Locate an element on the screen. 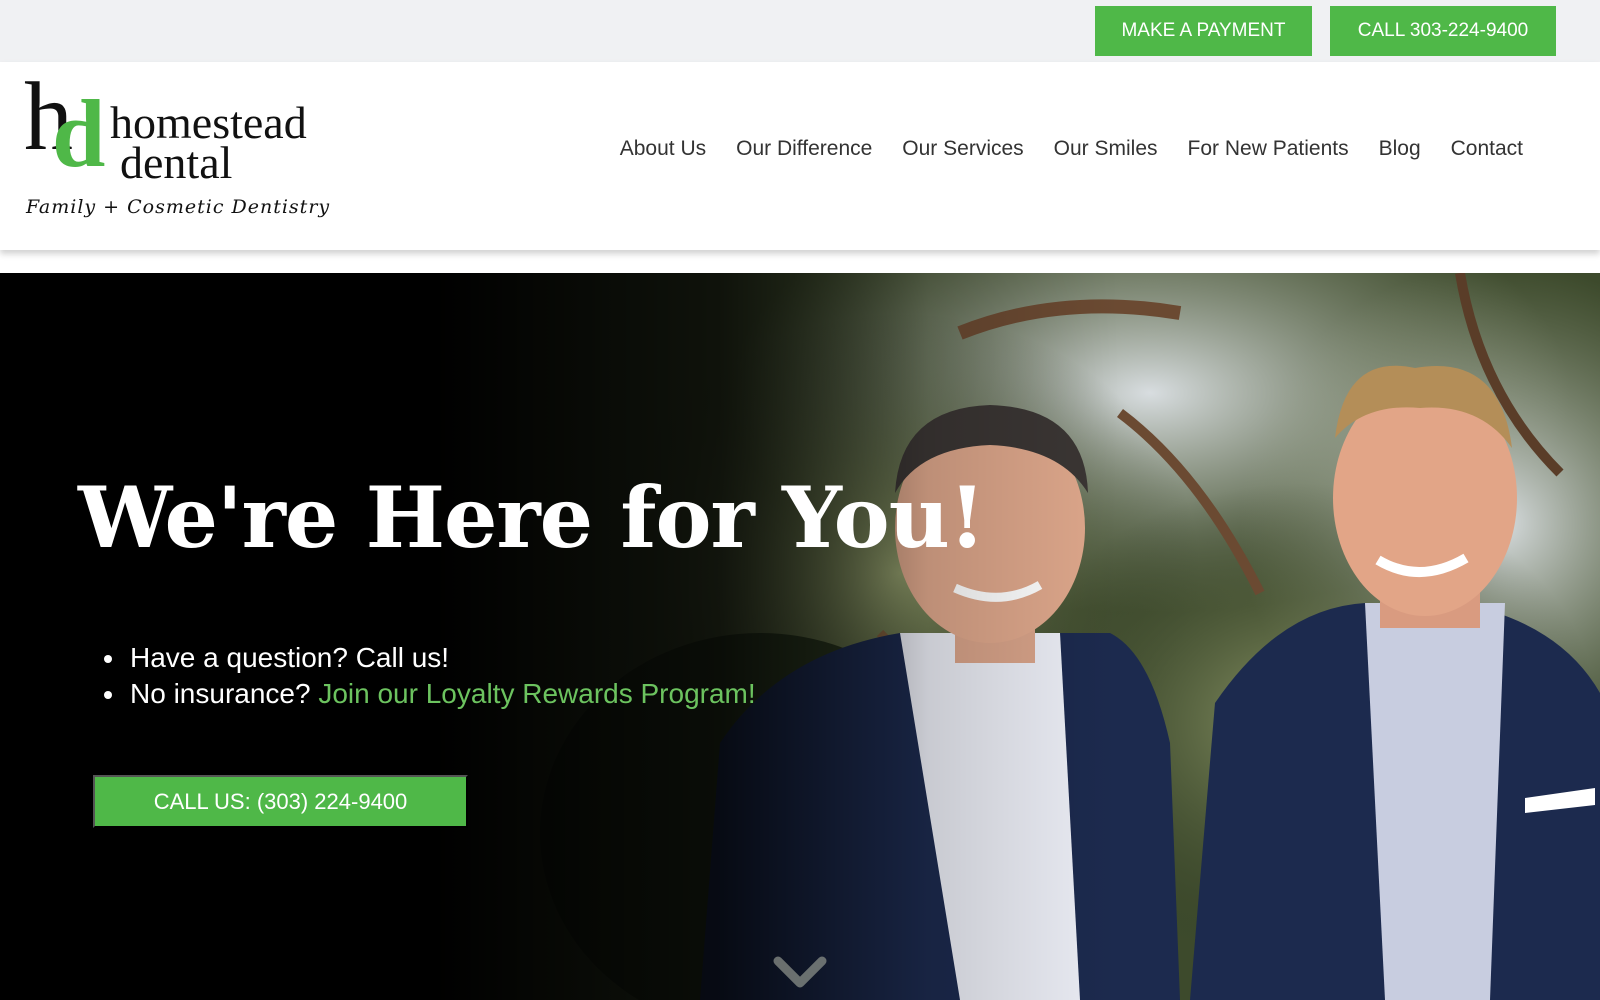 The height and width of the screenshot is (1000, 1600). loyalty-rewards-link: Join our Loyalty Rewards Program! is located at coordinates (536, 693).